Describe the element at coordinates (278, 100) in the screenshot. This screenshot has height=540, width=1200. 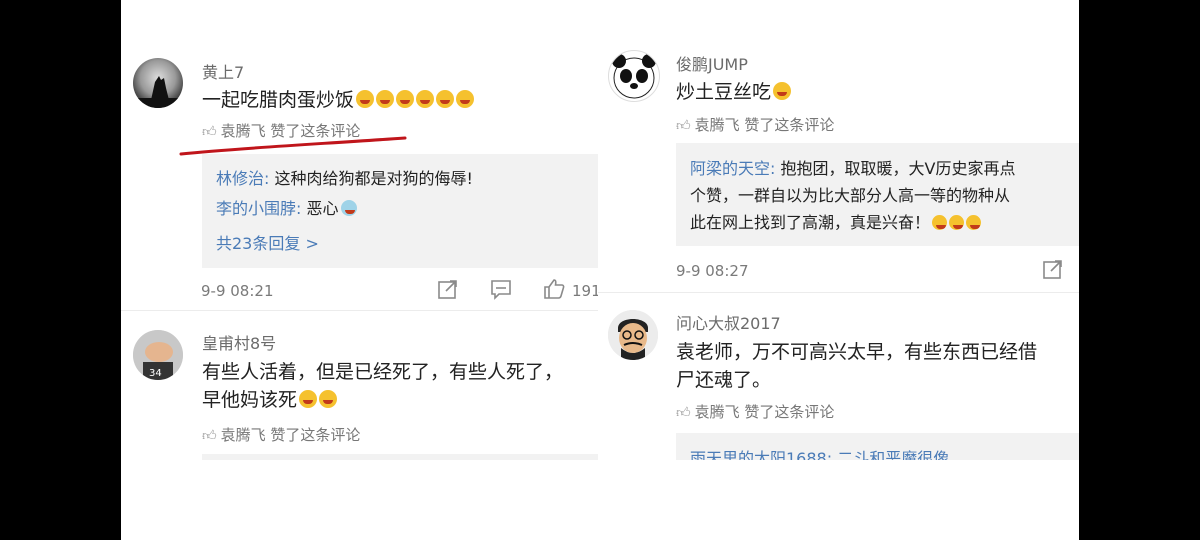
I see `comment-text-body: 一起吃腊肉蛋炒饭` at that location.